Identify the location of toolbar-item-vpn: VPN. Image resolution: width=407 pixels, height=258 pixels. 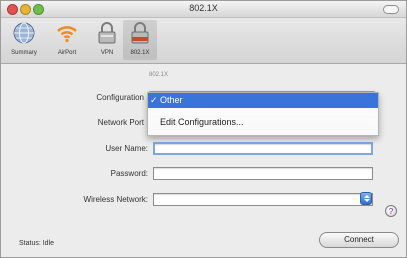
(107, 40).